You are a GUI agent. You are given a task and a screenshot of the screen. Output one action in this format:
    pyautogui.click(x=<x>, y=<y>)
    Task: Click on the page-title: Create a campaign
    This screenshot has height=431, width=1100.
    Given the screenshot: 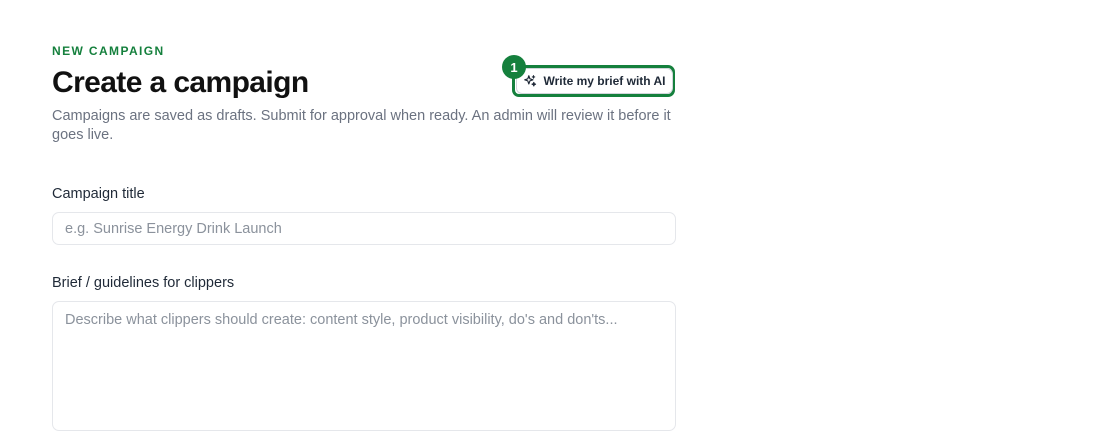 What is the action you would take?
    pyautogui.click(x=180, y=82)
    